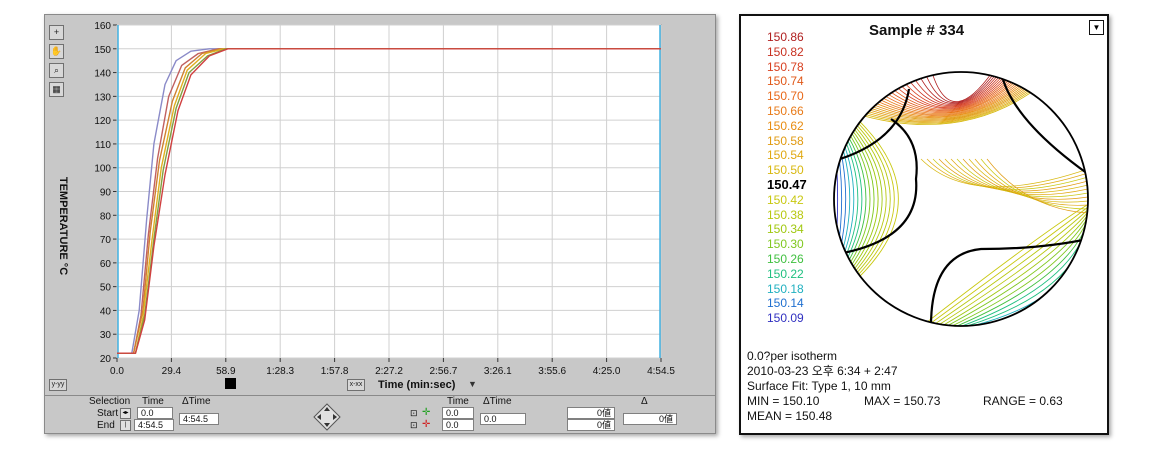 The image size is (1150, 450). What do you see at coordinates (497, 401) in the screenshot?
I see `cursor-dtime-header: ΔTime` at bounding box center [497, 401].